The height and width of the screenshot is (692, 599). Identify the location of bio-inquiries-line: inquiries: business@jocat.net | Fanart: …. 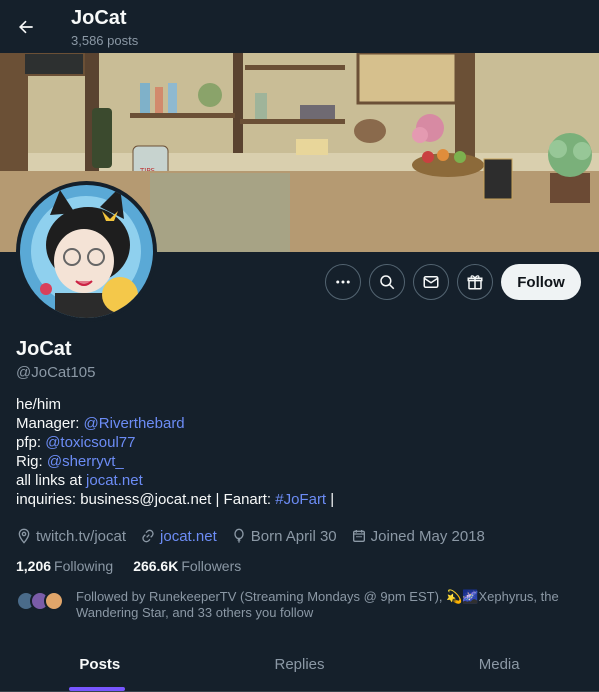
(296, 499).